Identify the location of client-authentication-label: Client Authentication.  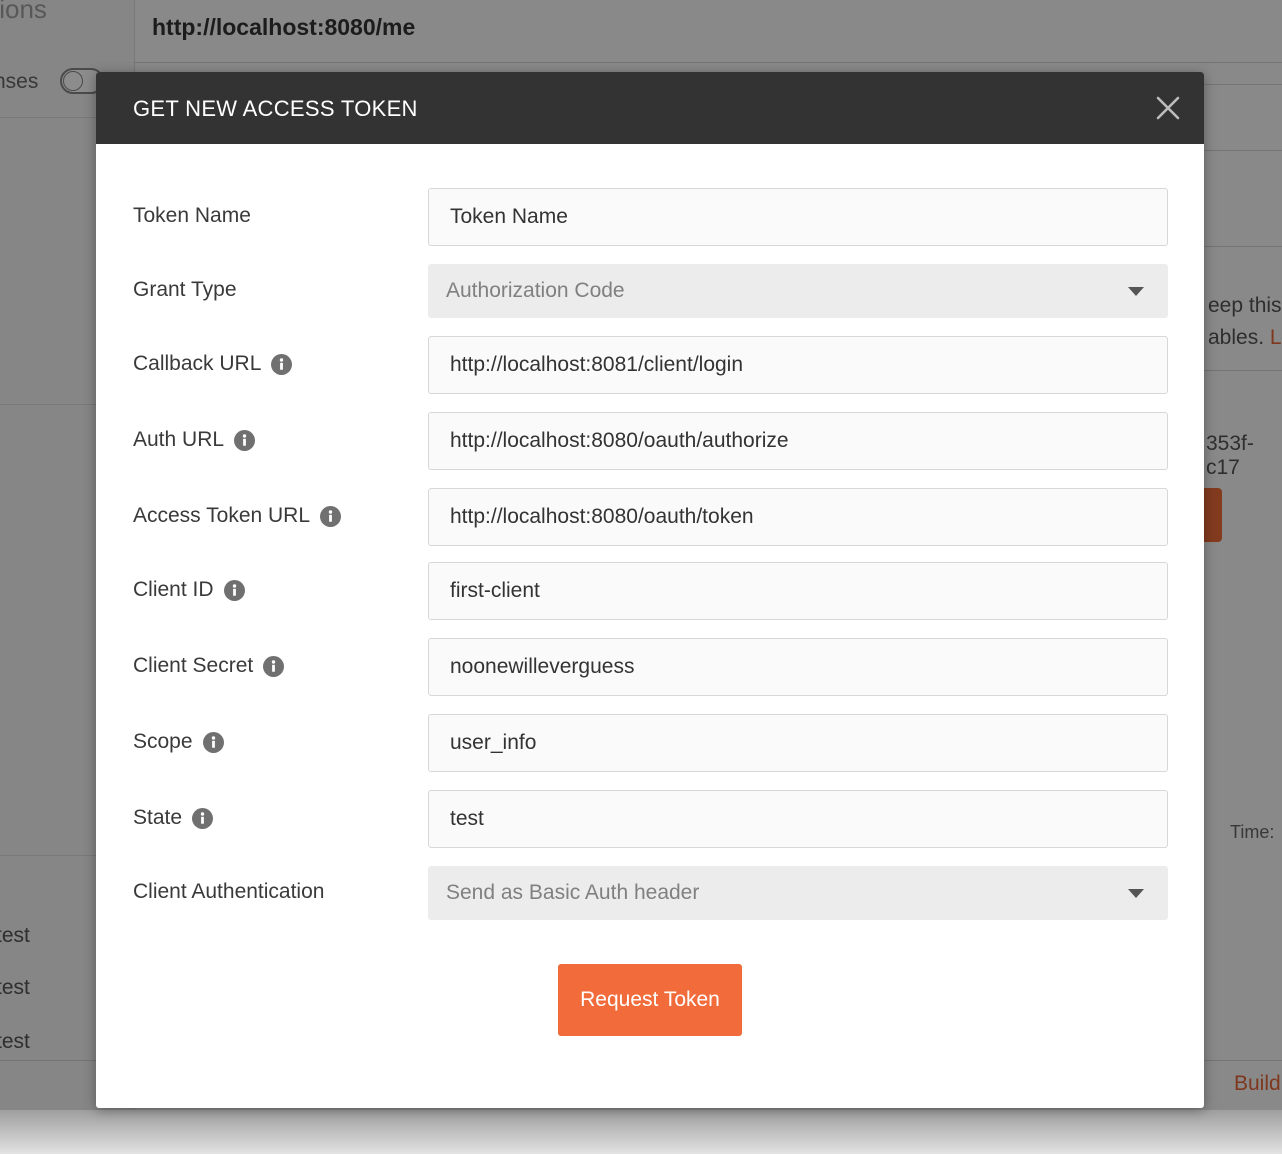
(228, 892).